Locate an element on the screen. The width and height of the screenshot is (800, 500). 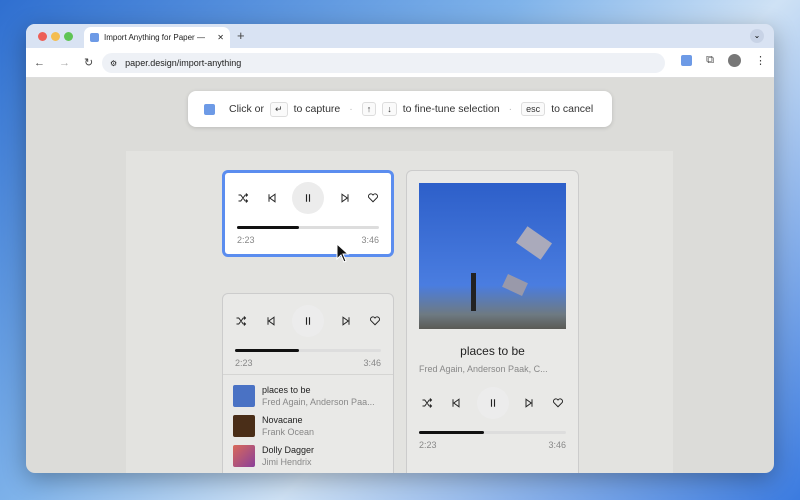
tab-search-button: ⌄ is located at coordinates (757, 36).